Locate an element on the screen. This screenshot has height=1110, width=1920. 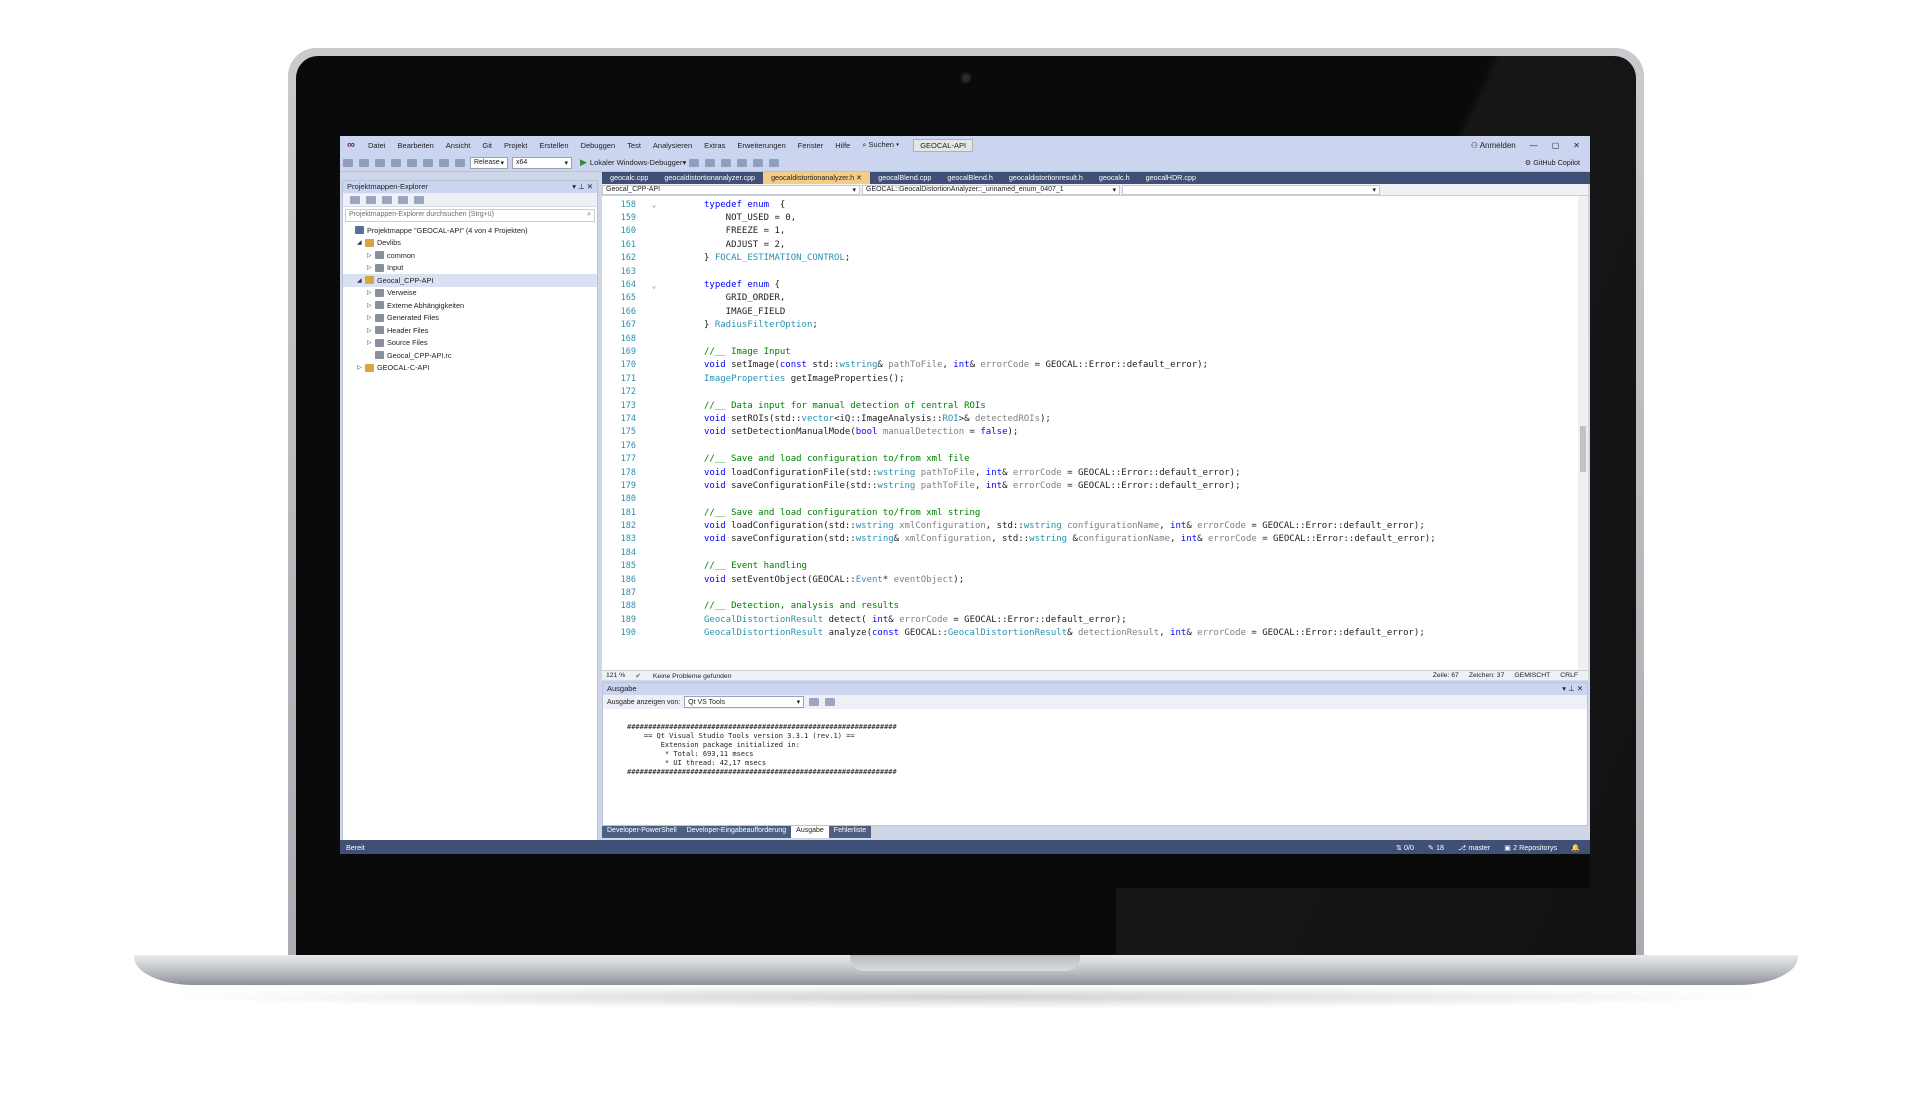
document-tab: geocalc.h is located at coordinates (1114, 178).